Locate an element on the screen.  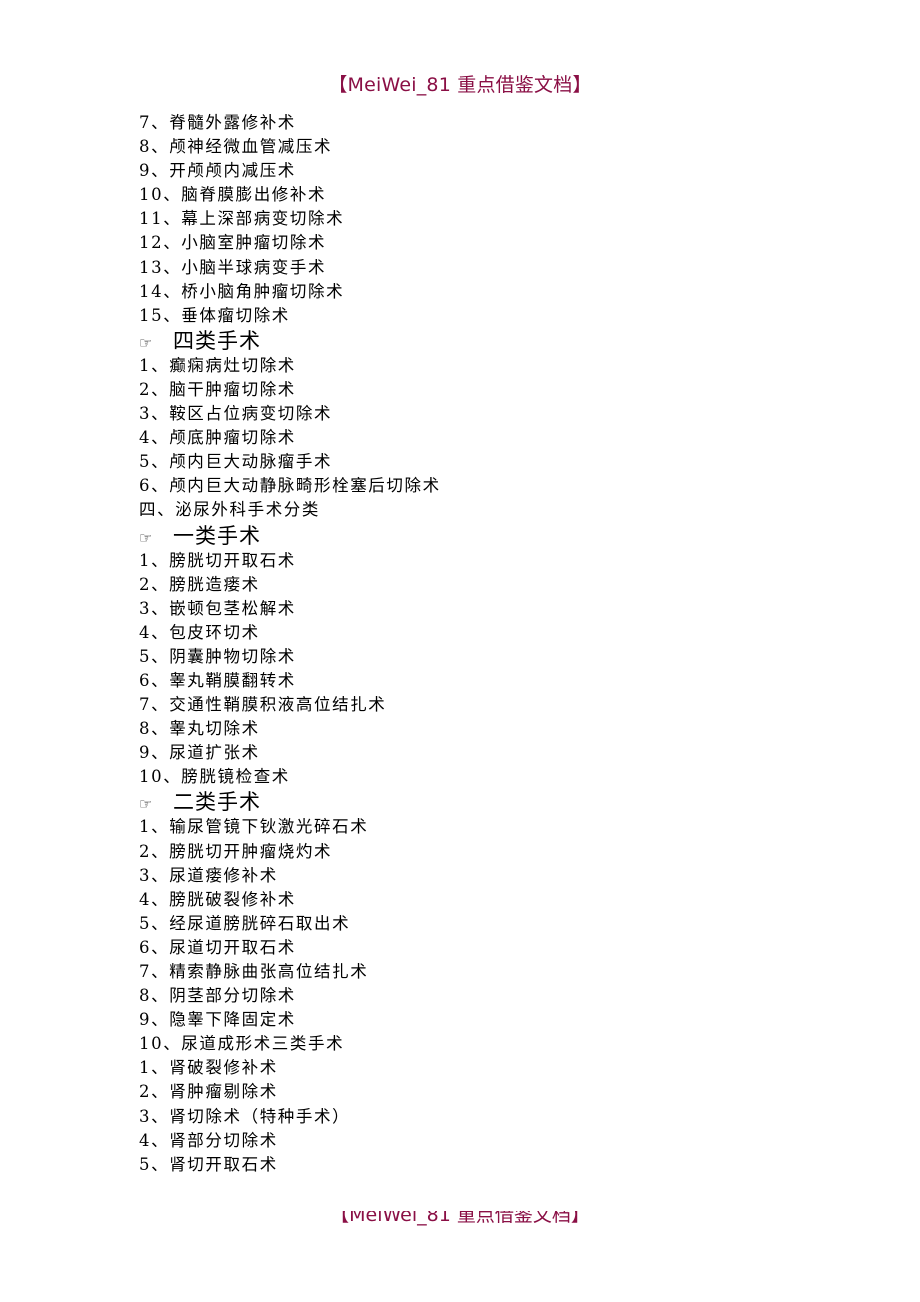
list-item: 2、脑干肿瘤切除术 is located at coordinates (217, 389).